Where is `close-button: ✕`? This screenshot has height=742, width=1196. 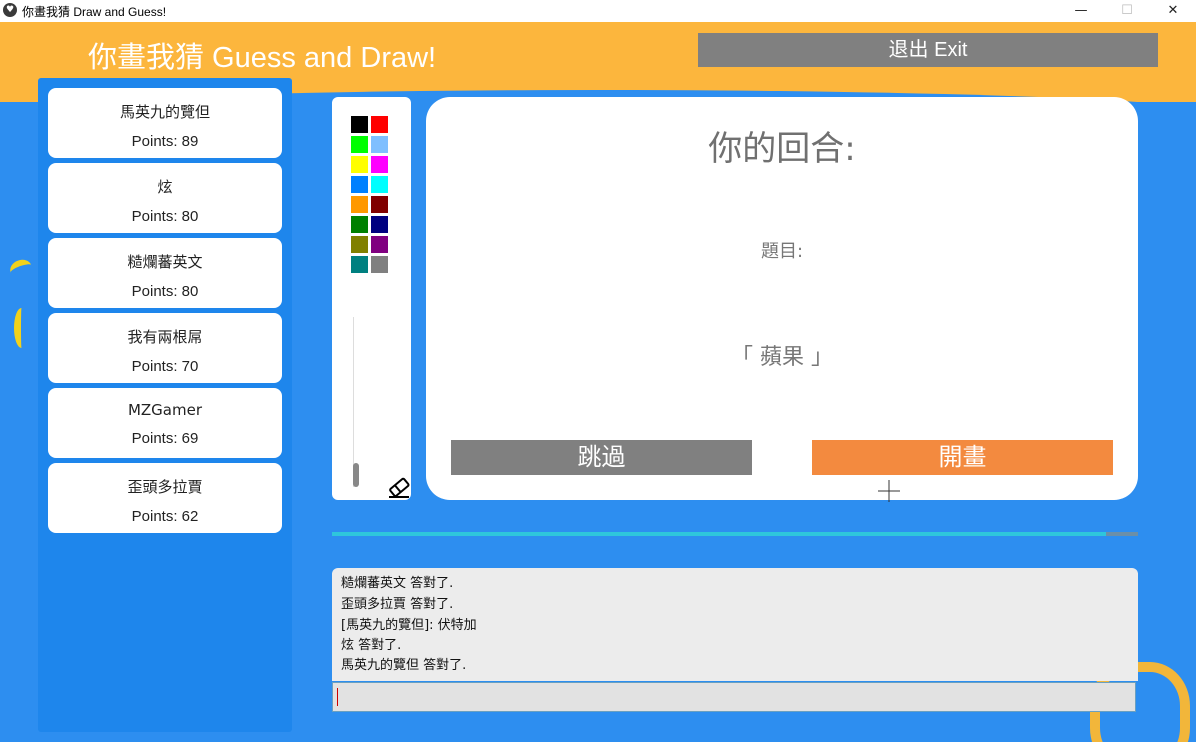 close-button: ✕ is located at coordinates (1173, 11).